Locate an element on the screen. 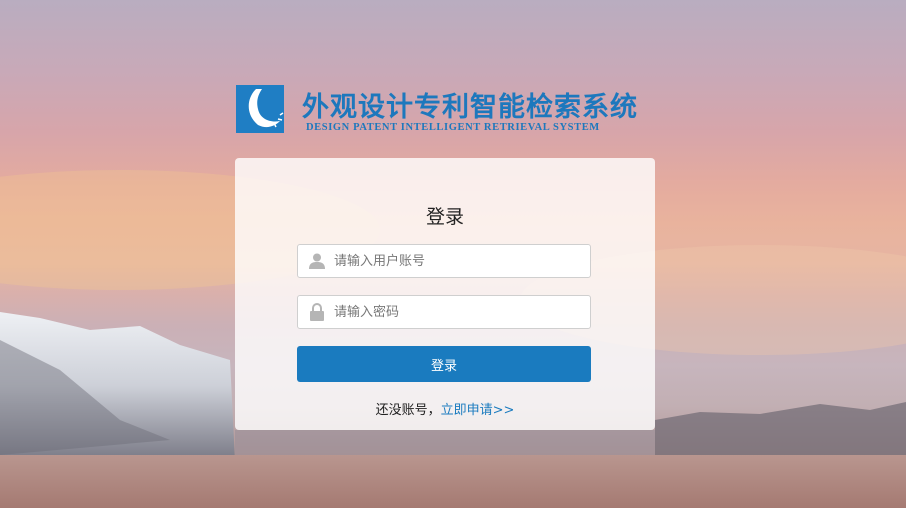  lock-icon is located at coordinates (317, 312).